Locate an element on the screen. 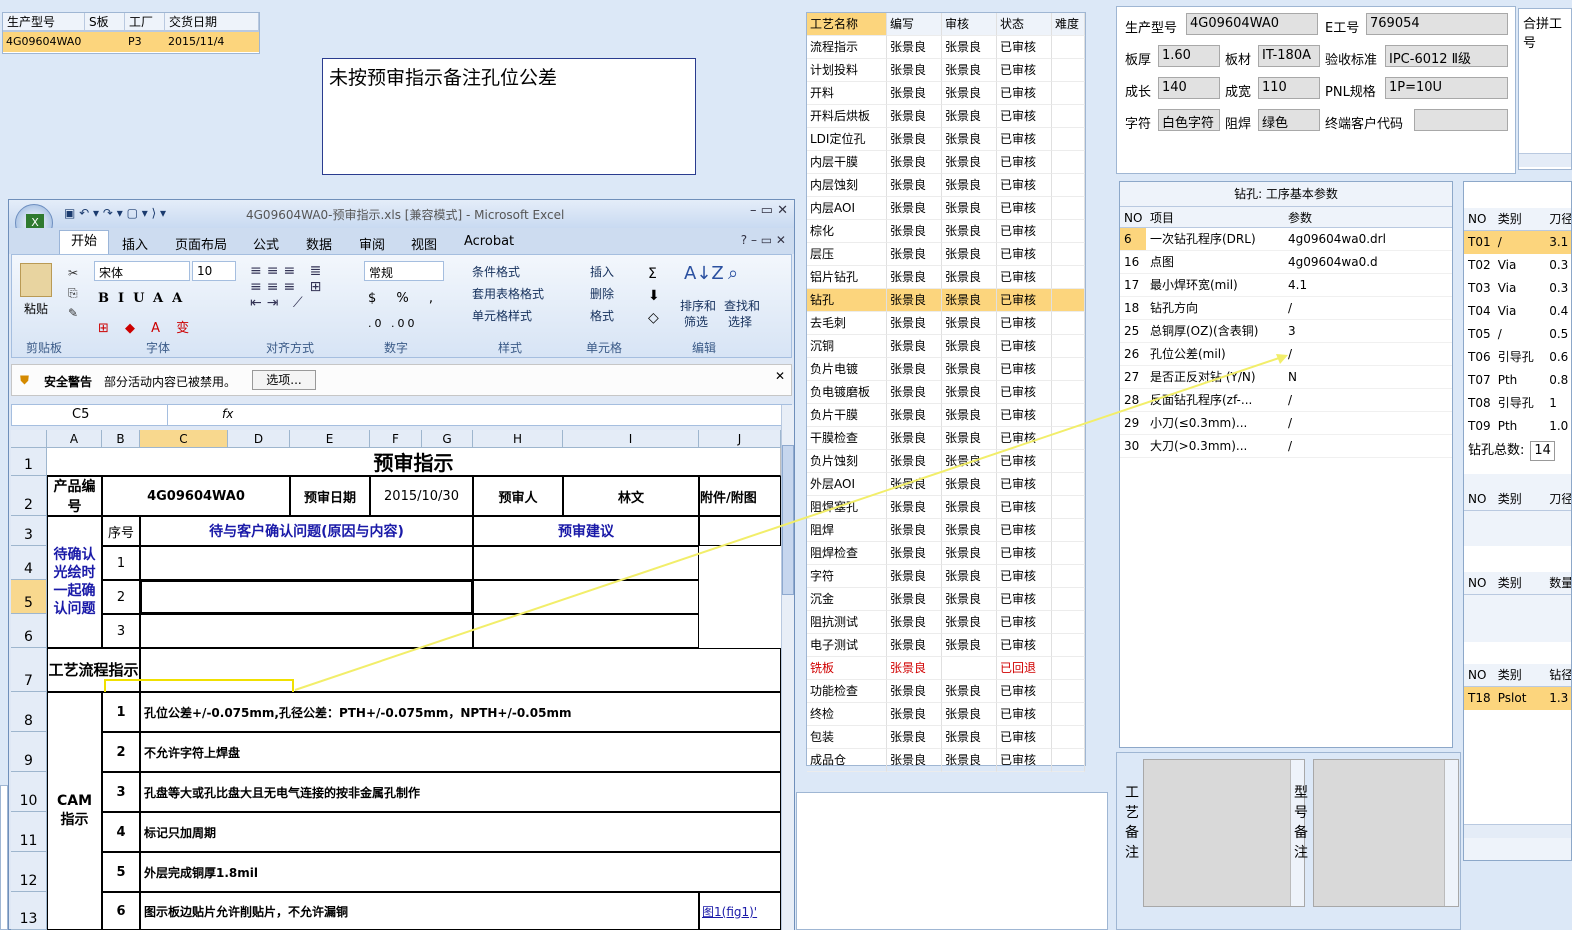 This screenshot has height=930, width=1572. process-row: 铣板 张景良 已回退 is located at coordinates (946, 668).